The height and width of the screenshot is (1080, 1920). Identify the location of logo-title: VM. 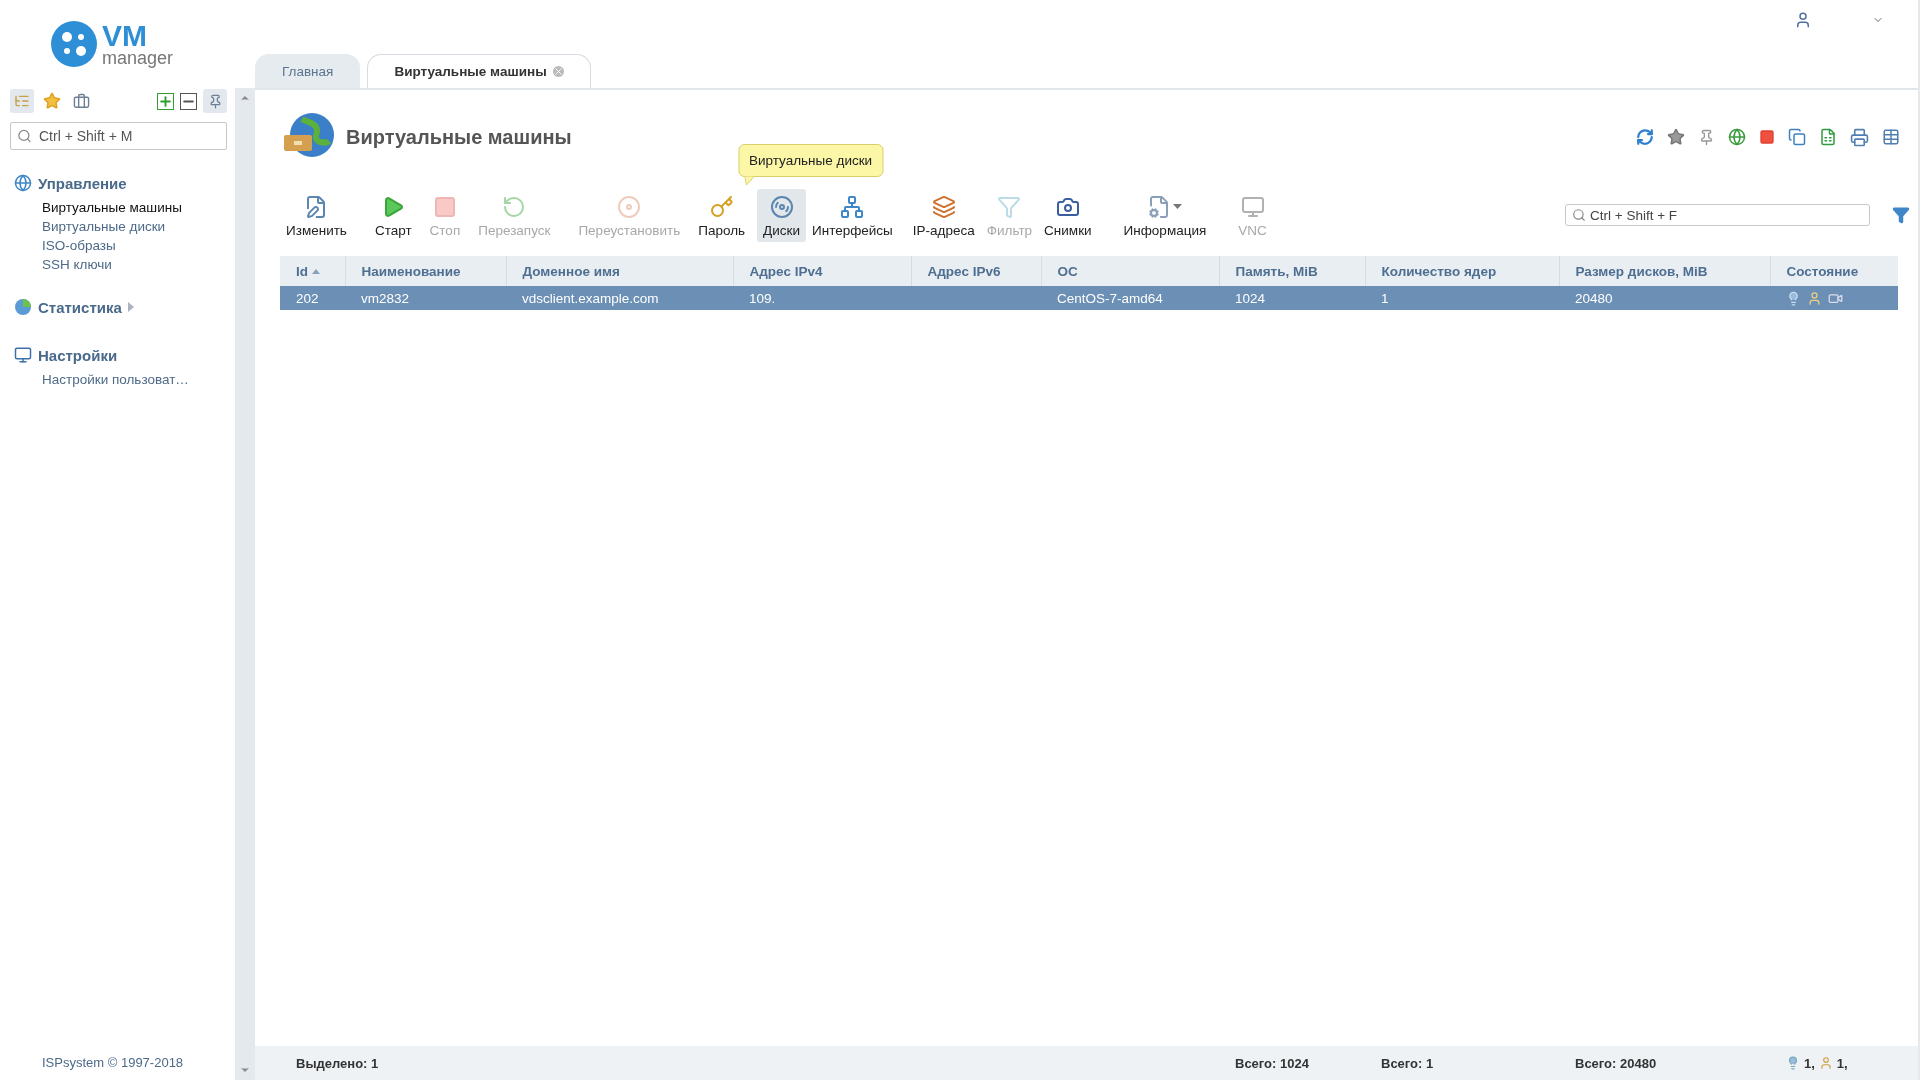
(125, 35).